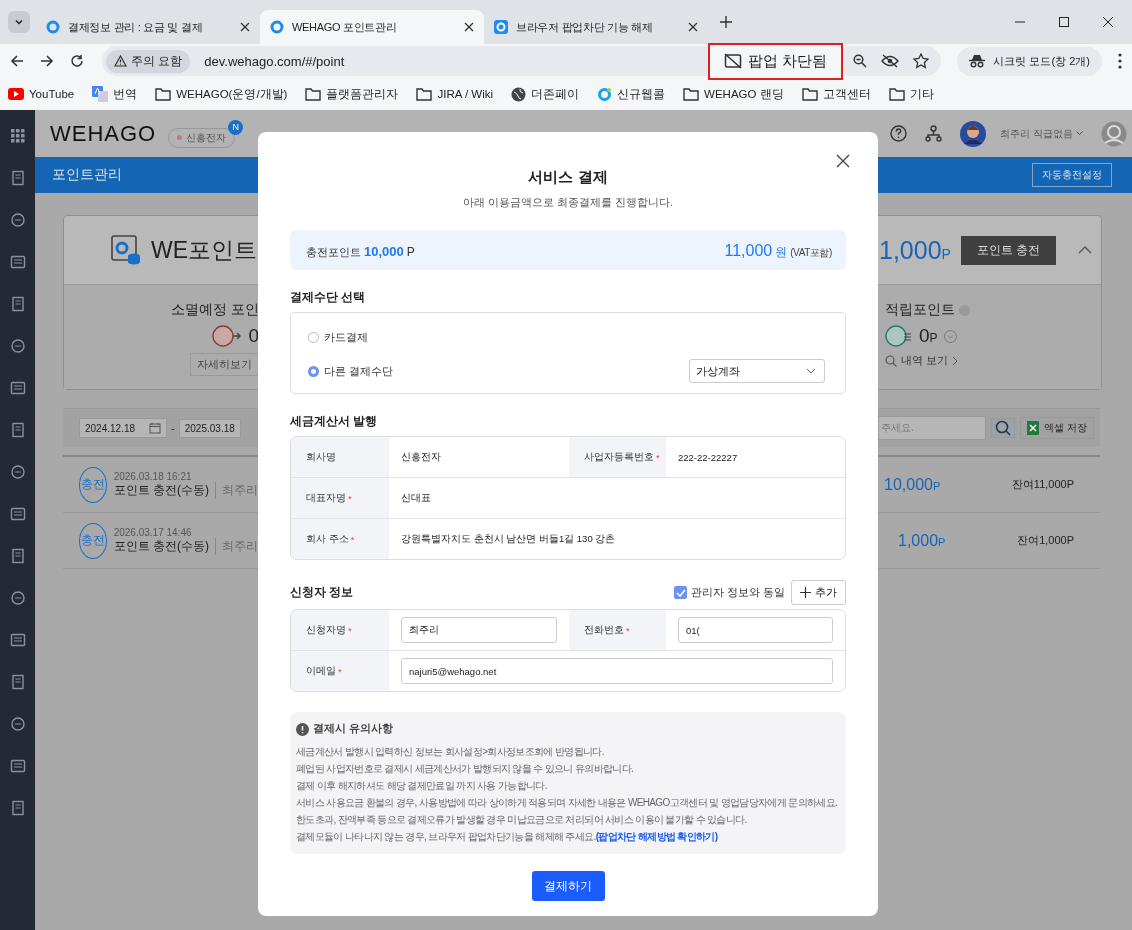 The image size is (1132, 930). Describe the element at coordinates (922, 360) in the screenshot. I see `history-link: 내역 보기` at that location.